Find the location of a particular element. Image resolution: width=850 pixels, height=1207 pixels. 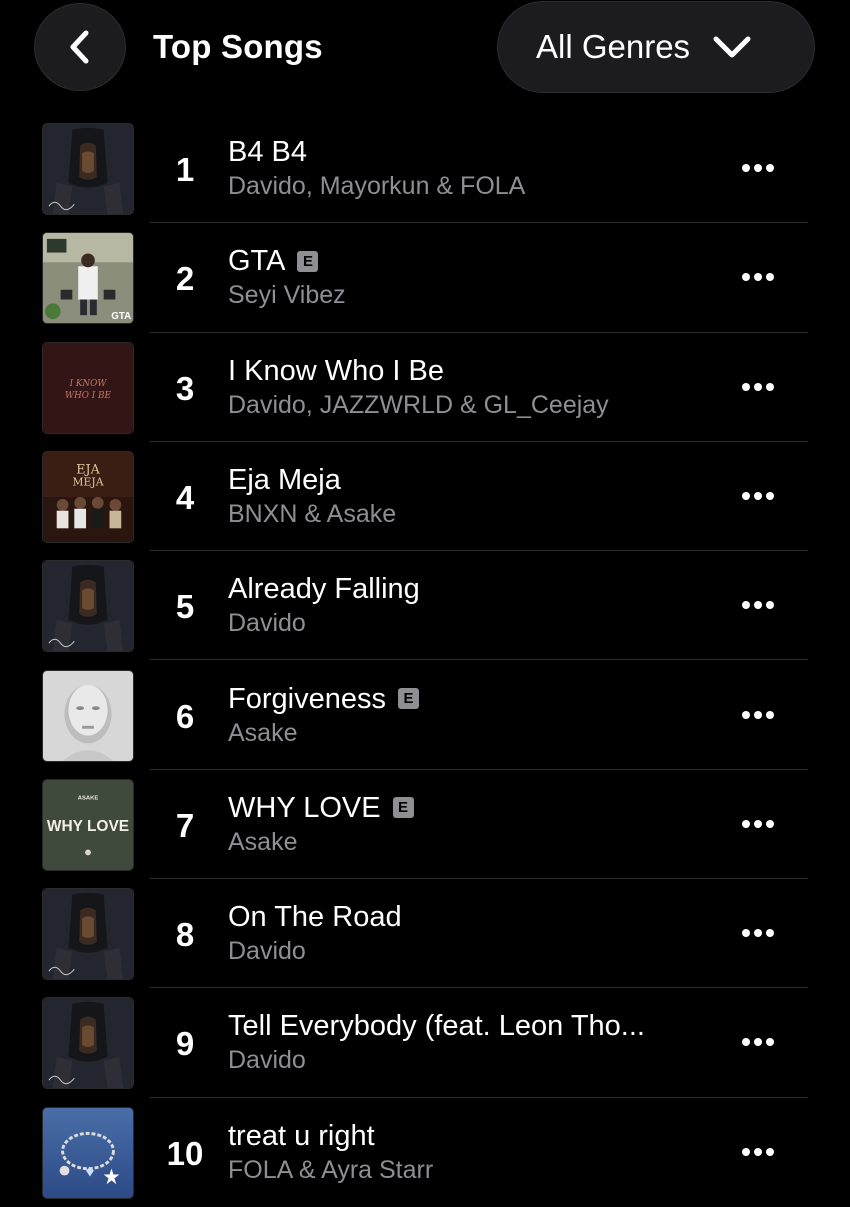

song-title: Forgiveness is located at coordinates (307, 698).